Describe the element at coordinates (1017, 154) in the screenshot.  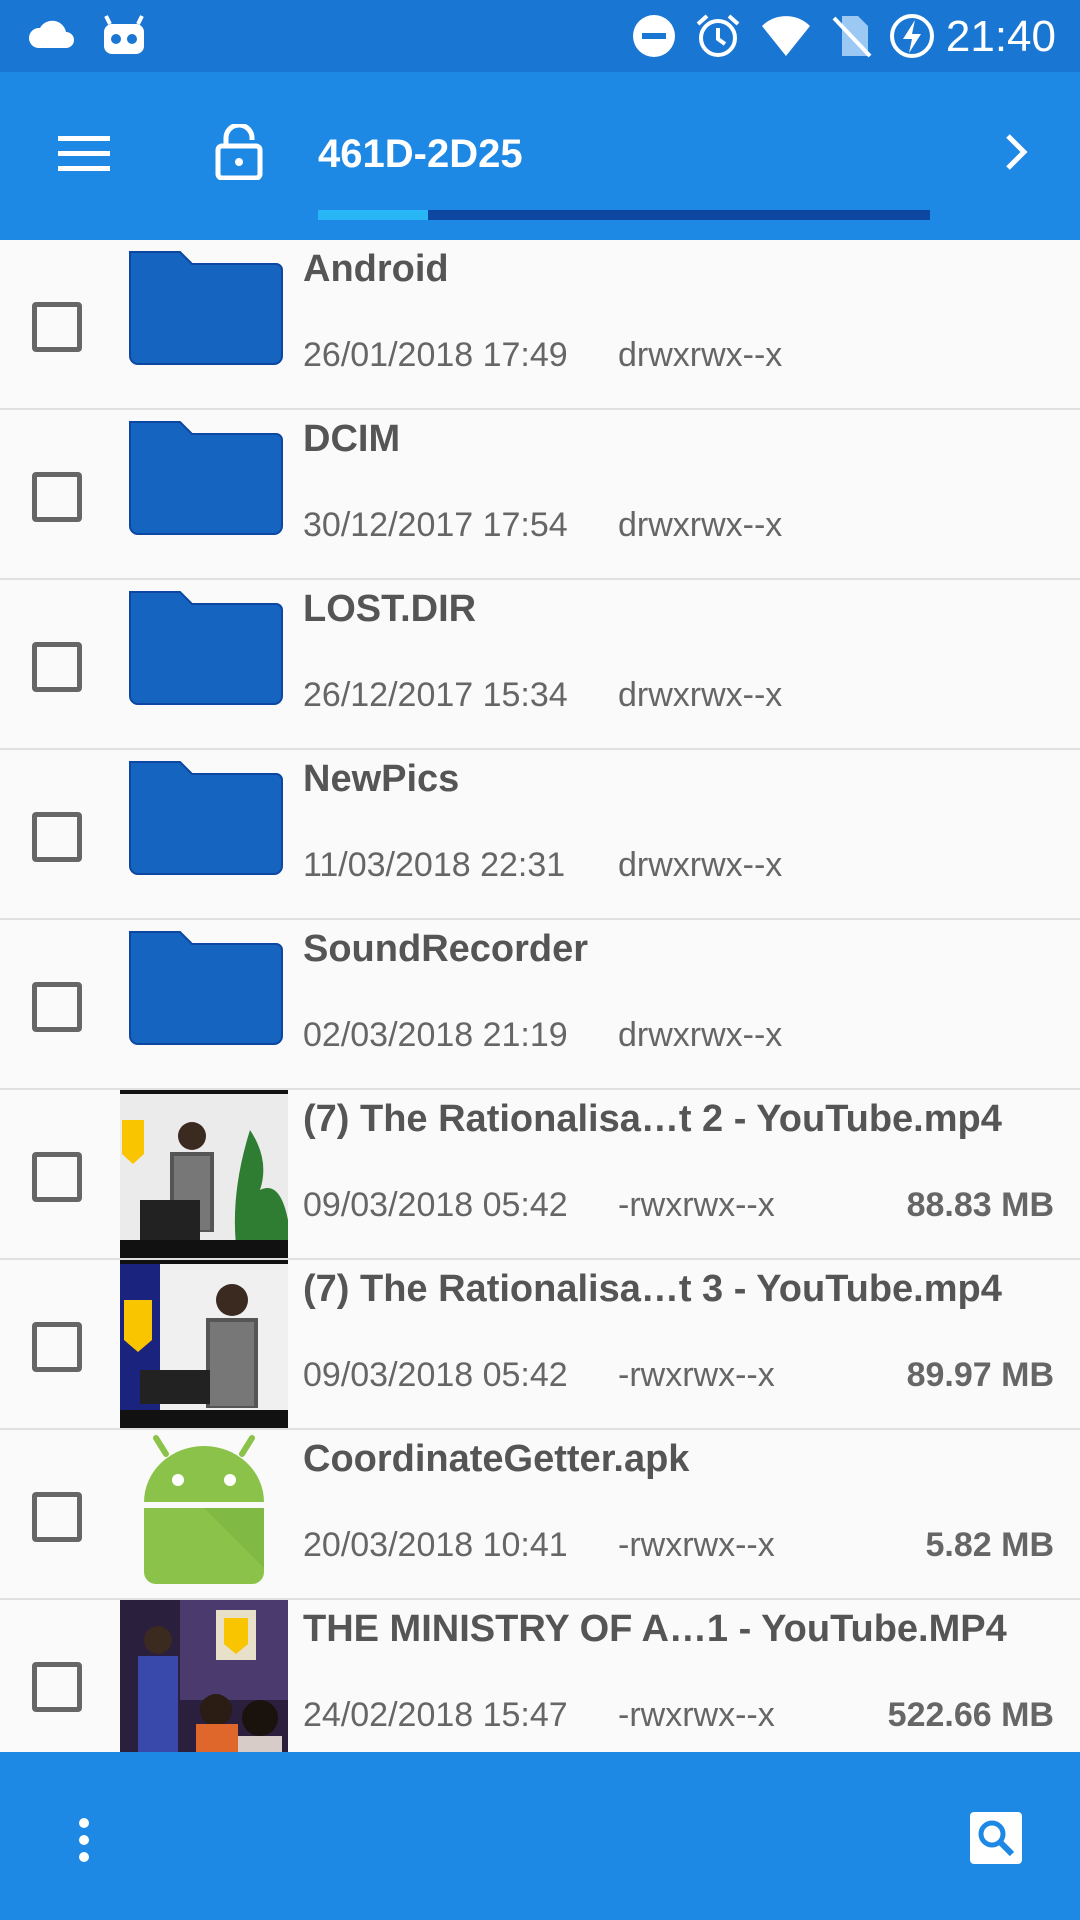
I see `chevron-right-icon` at that location.